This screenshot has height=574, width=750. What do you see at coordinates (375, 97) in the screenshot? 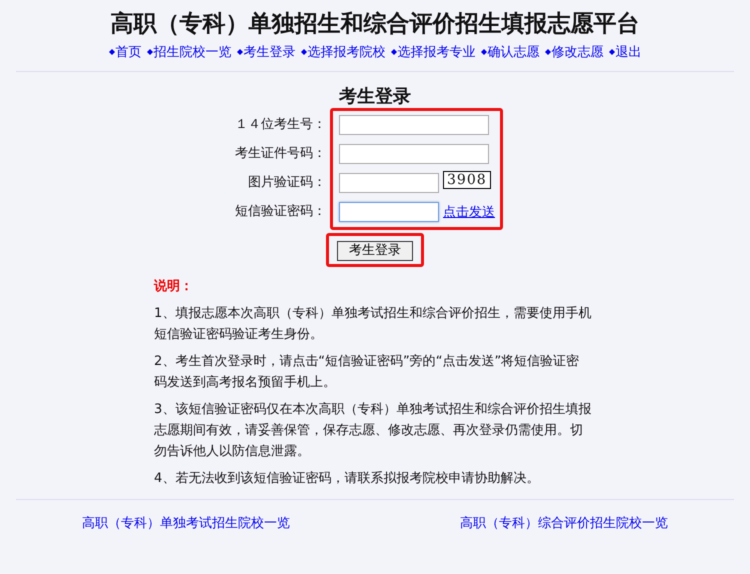
I see `login-heading: 考生登录` at bounding box center [375, 97].